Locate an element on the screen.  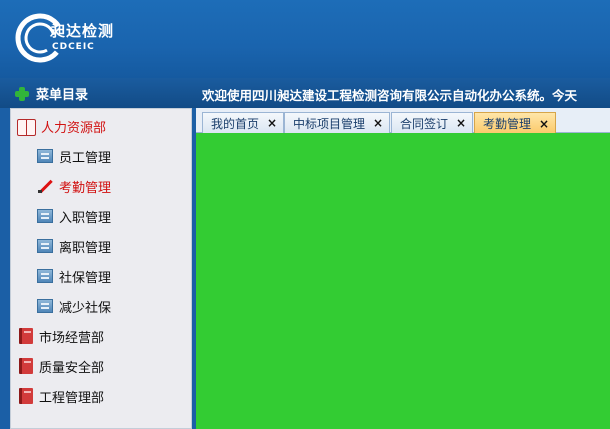
sidebar-item-label: 质量安全部 is located at coordinates (72, 368).